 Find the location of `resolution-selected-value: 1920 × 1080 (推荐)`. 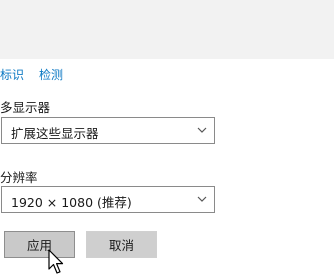

resolution-selected-value: 1920 × 1080 (推荐) is located at coordinates (71, 202).